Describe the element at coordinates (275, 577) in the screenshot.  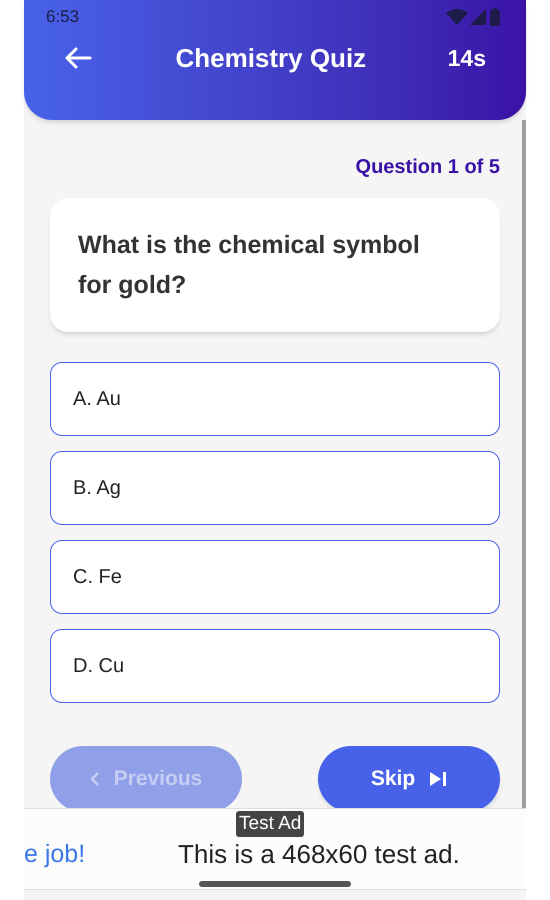
I see `answer-option: C. Fe` at that location.